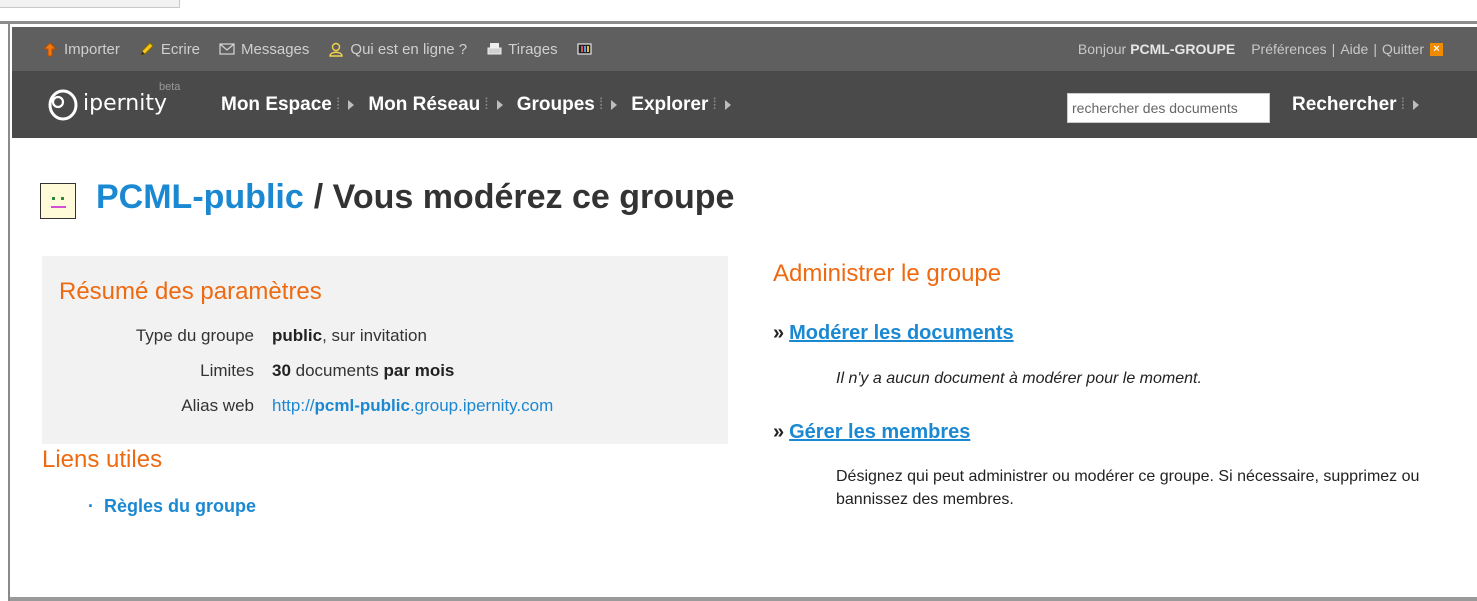 This screenshot has width=1477, height=601. I want to click on user-icon, so click(336, 49).